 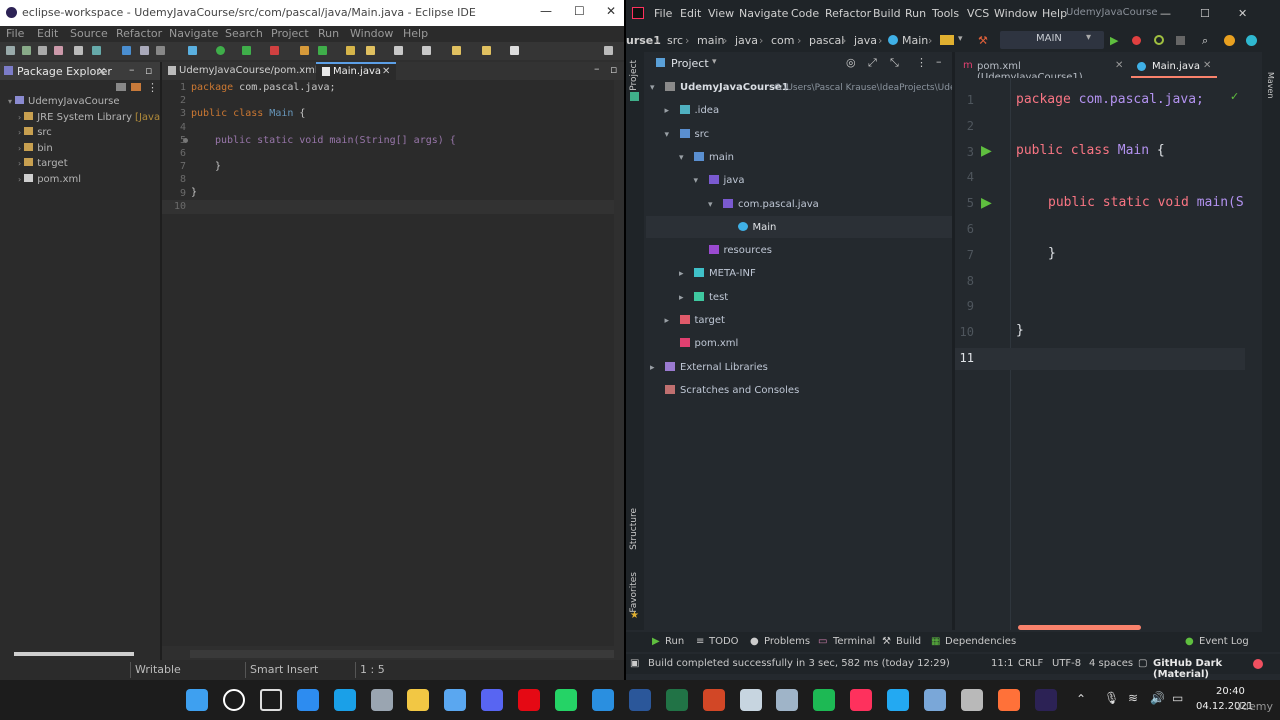 I want to click on intellij-icon, so click(x=861, y=700).